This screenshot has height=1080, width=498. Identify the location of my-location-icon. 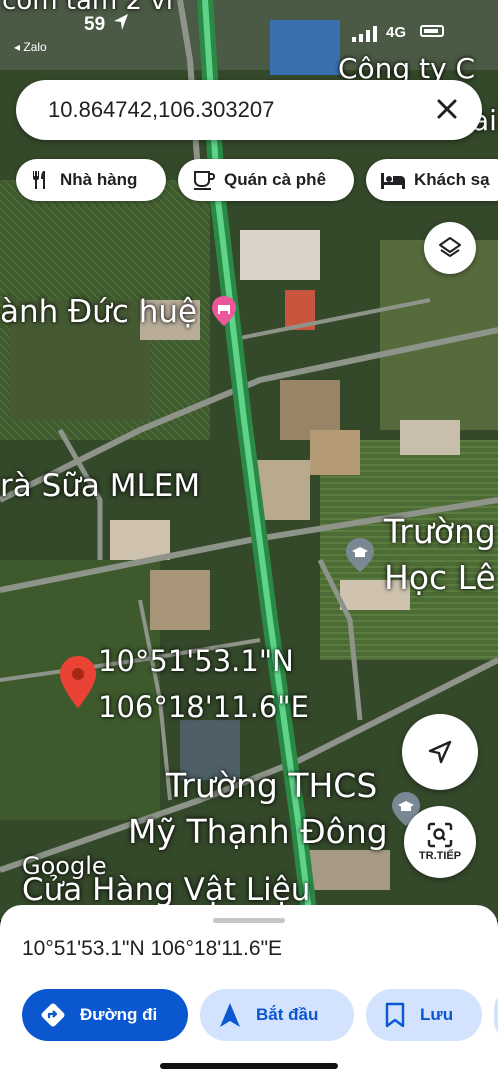
(440, 752).